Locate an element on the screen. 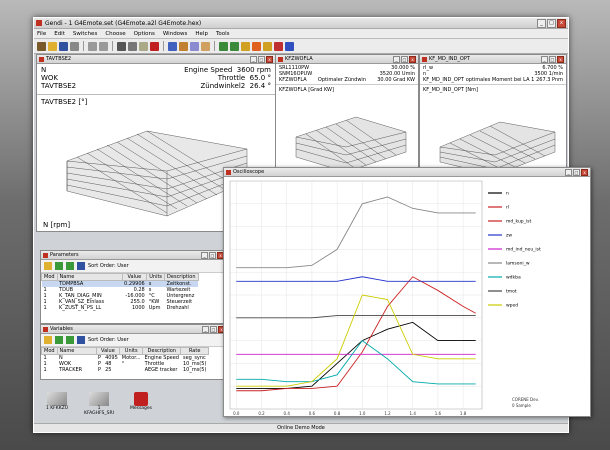 This screenshot has width=610, height=450. footer-text: CORENE Dev. is located at coordinates (525, 399).